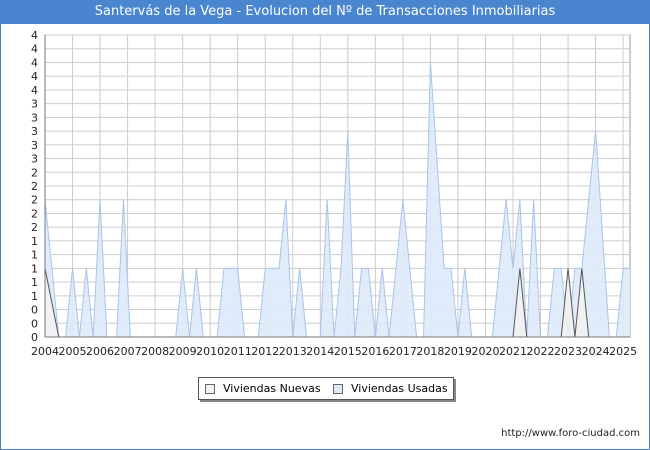  Describe the element at coordinates (183, 351) in the screenshot. I see `x-tick-label: 2009` at that location.